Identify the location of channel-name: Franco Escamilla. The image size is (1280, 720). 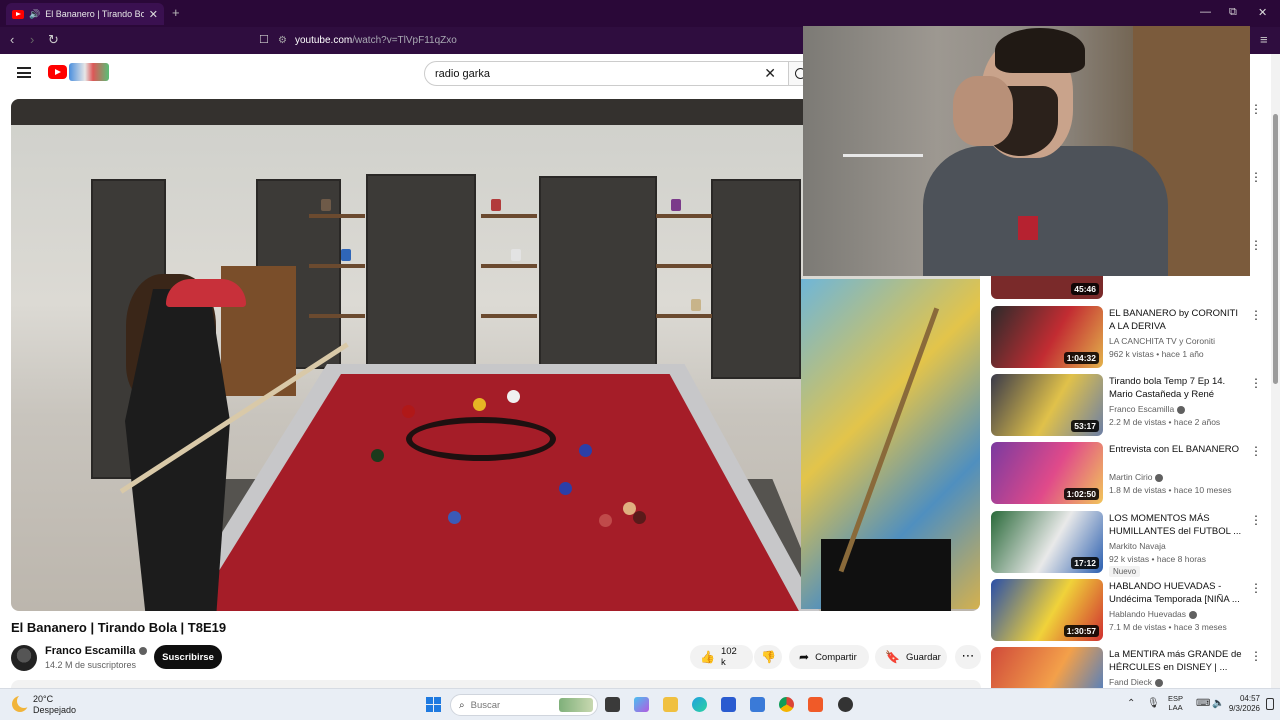
(96, 651).